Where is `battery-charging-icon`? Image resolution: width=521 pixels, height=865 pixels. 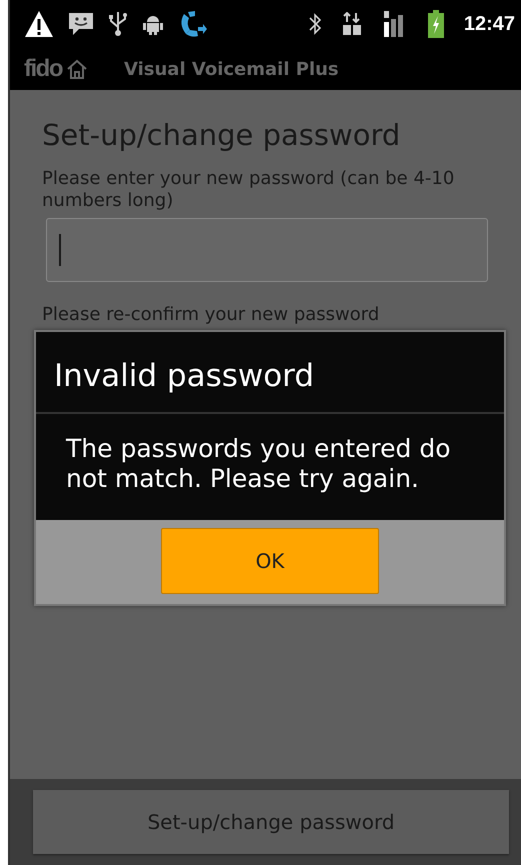
battery-charging-icon is located at coordinates (436, 24).